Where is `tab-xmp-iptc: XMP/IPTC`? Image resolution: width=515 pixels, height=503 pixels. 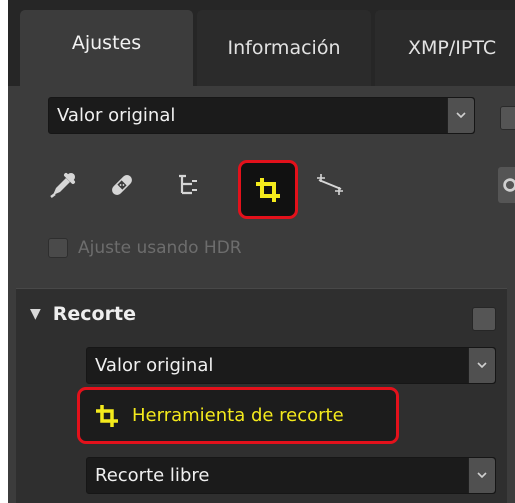 tab-xmp-iptc: XMP/IPTC is located at coordinates (445, 48).